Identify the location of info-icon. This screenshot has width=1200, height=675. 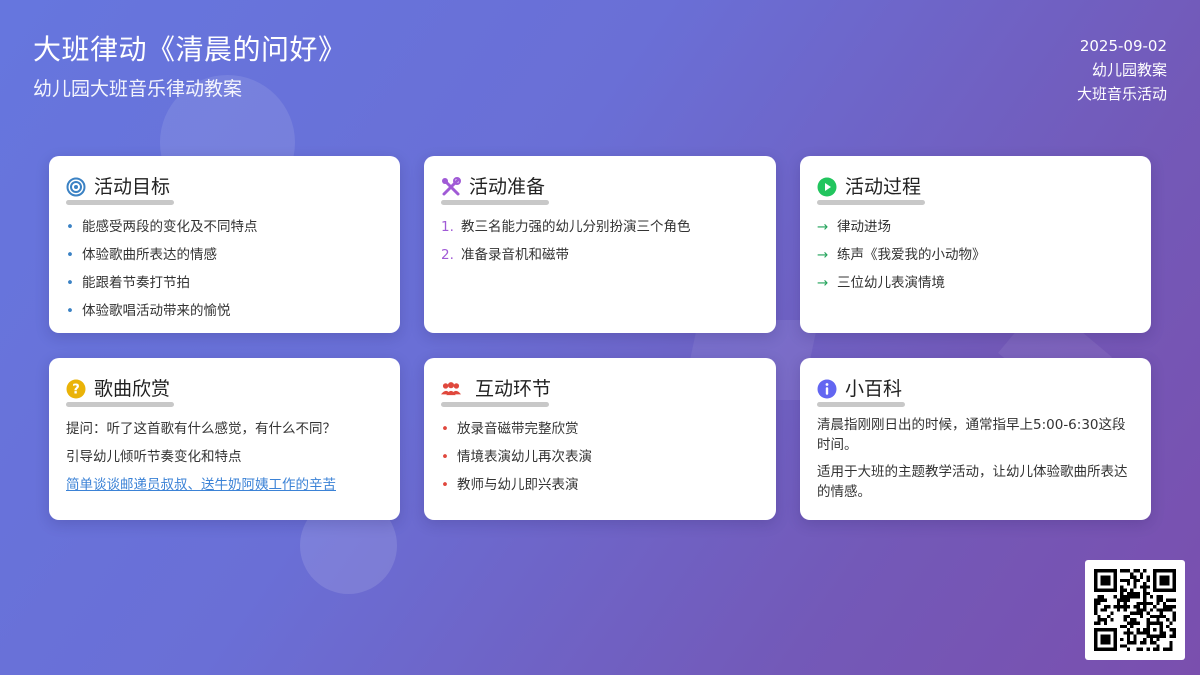
(827, 389).